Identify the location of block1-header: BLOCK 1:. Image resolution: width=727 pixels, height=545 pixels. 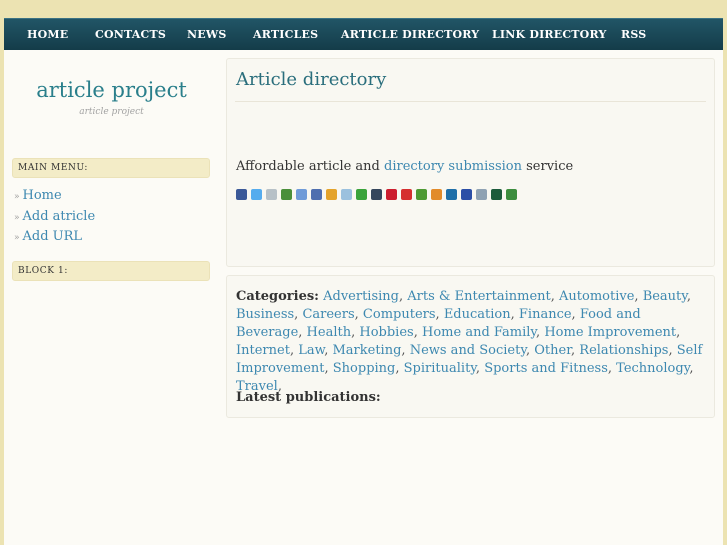
(111, 271).